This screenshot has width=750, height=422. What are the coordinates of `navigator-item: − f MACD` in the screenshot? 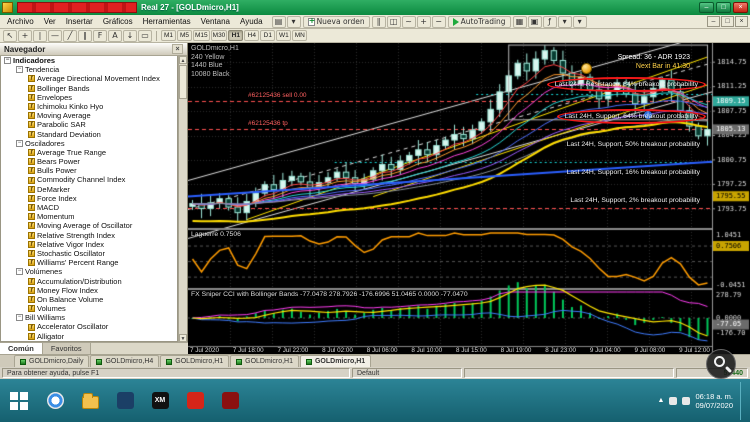 It's located at (89, 207).